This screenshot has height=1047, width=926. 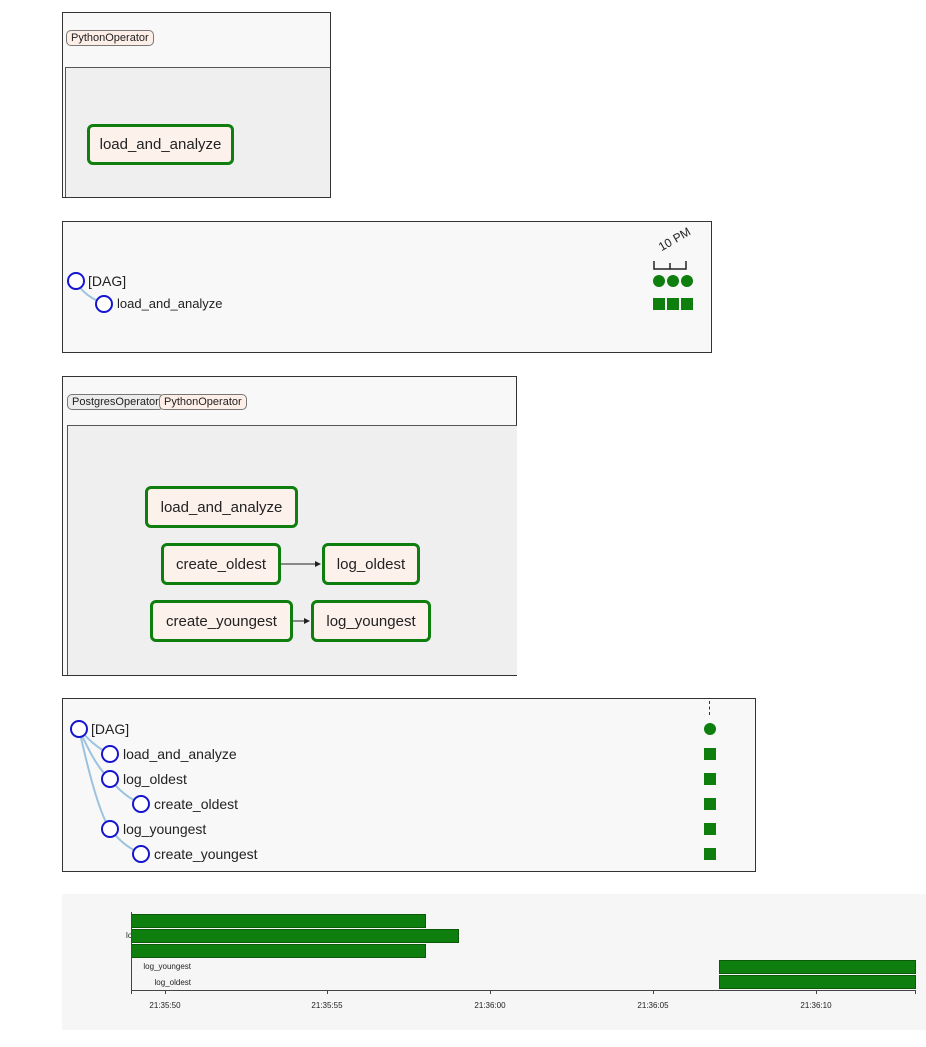 What do you see at coordinates (221, 564) in the screenshot?
I see `task-node-create-oldest: create_oldest` at bounding box center [221, 564].